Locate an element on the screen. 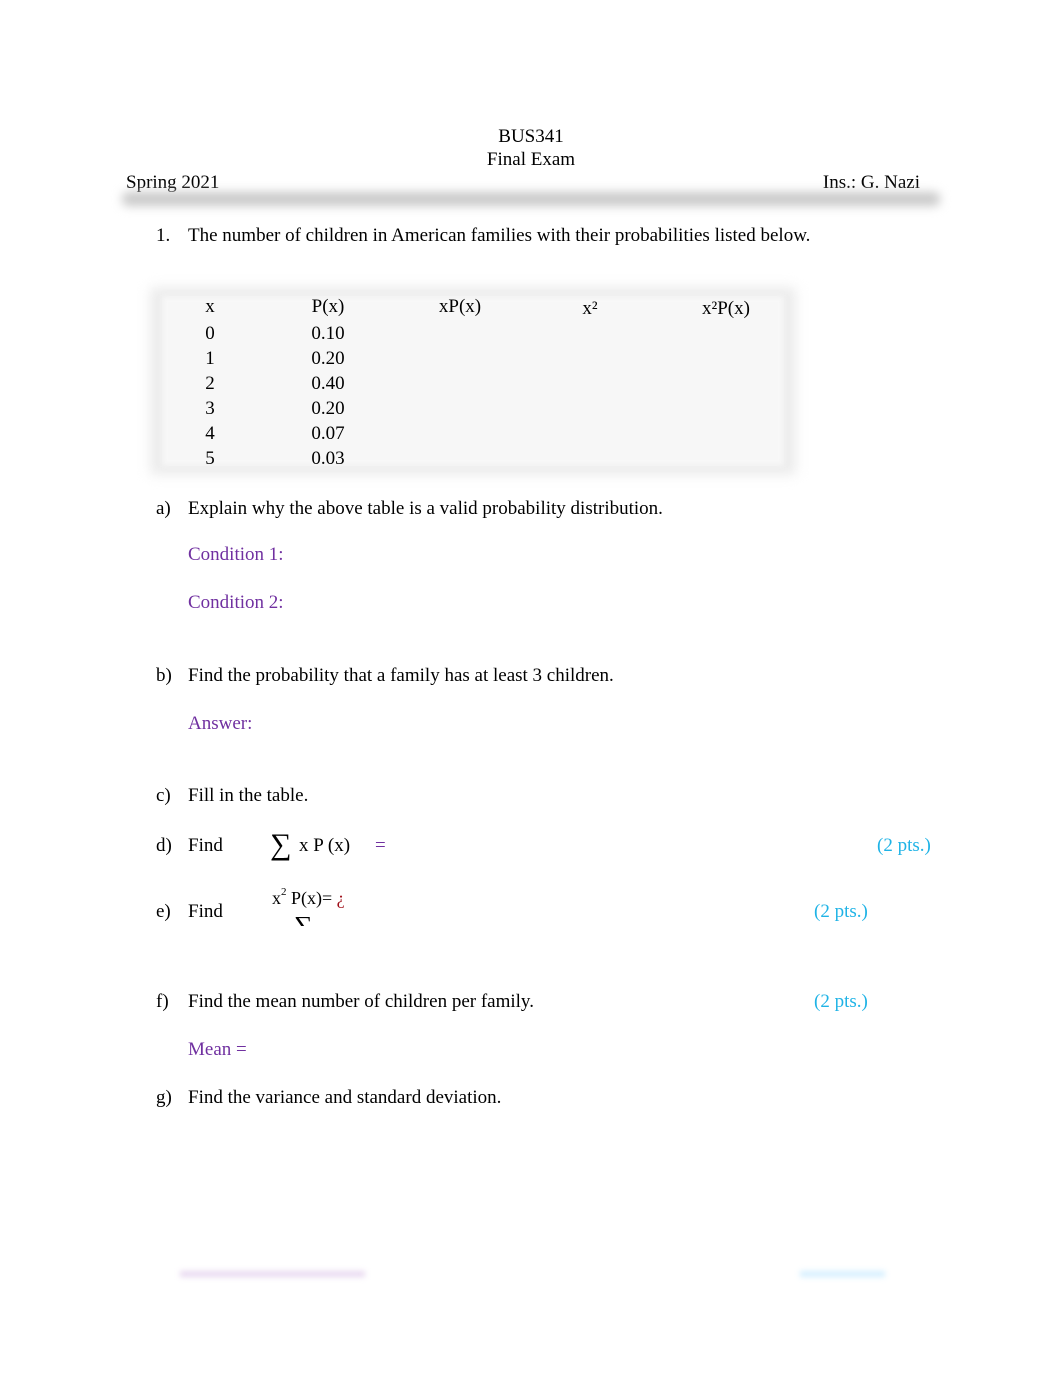 The image size is (1062, 1377). header-px: P(x) is located at coordinates (328, 306).